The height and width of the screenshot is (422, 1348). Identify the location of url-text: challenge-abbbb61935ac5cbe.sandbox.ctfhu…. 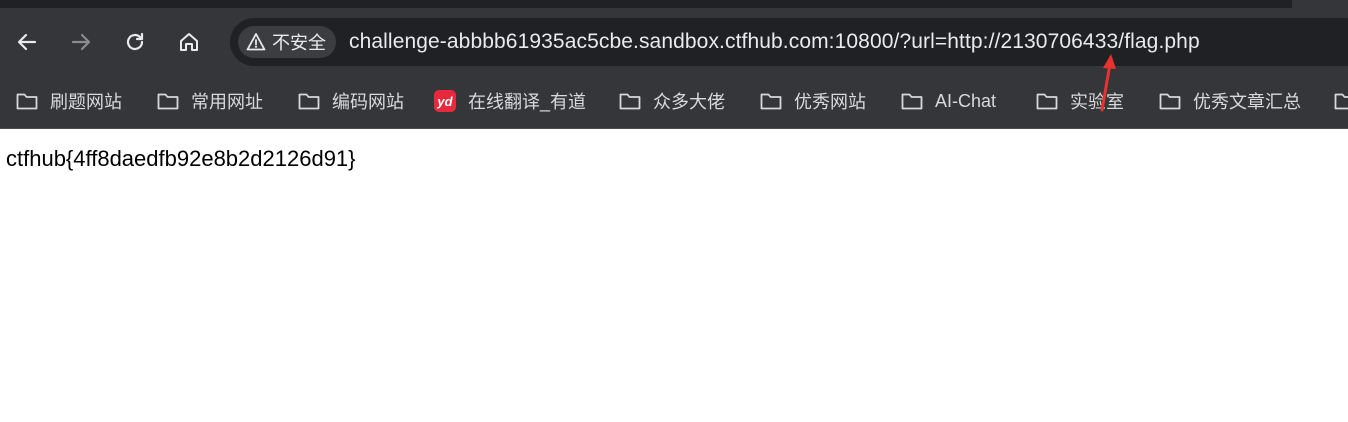
(774, 42).